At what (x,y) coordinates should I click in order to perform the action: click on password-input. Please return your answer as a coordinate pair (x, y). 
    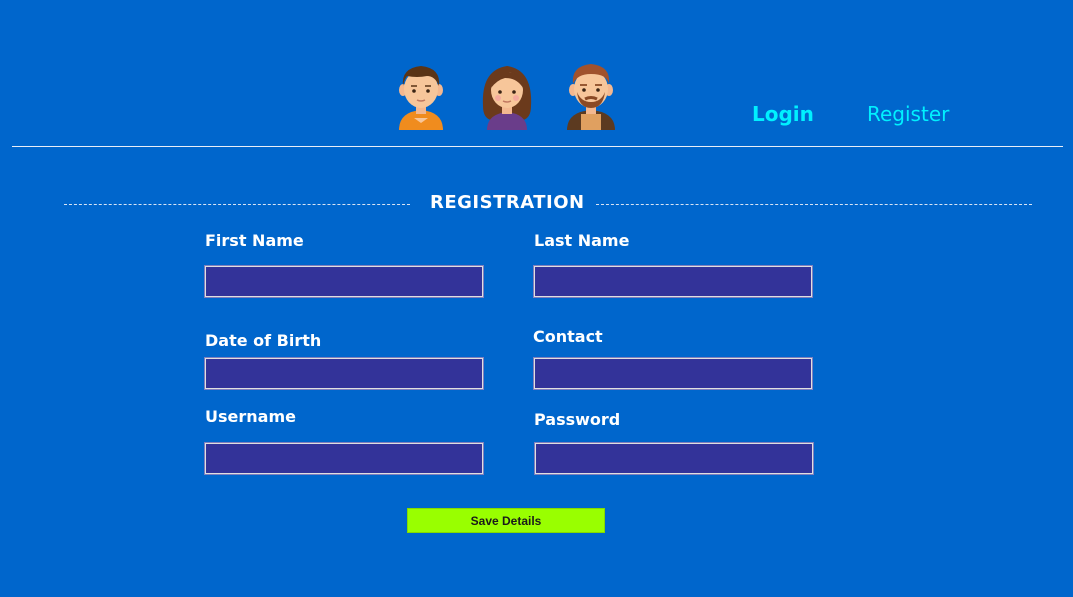
    Looking at the image, I should click on (674, 458).